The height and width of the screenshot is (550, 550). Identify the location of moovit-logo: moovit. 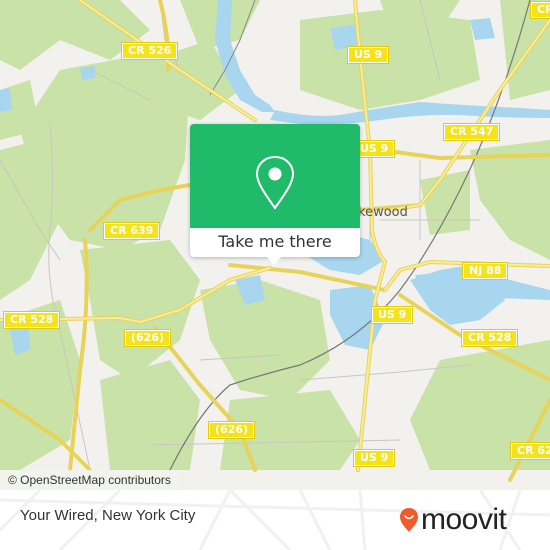
(453, 520).